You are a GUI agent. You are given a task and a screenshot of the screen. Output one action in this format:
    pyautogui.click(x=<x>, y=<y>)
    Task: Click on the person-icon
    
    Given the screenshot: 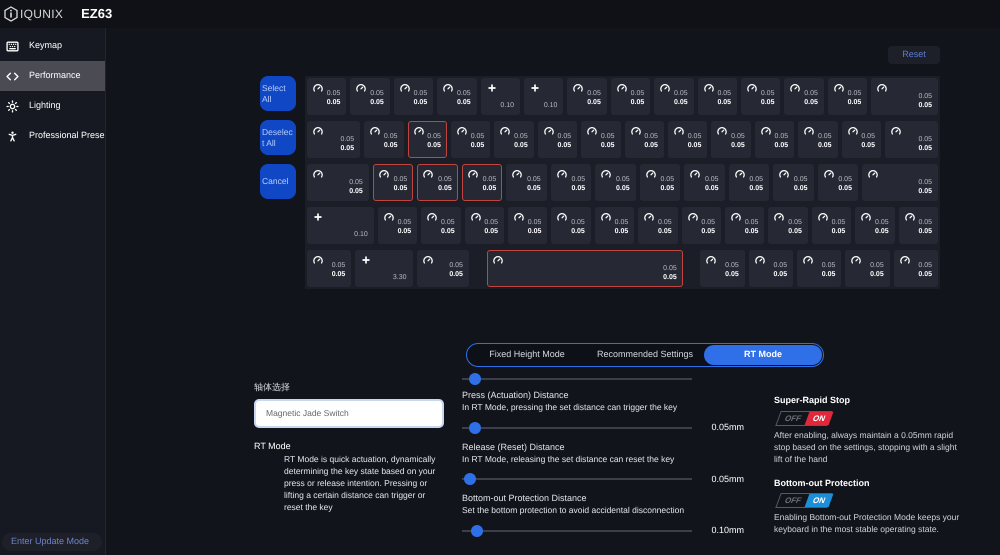 What is the action you would take?
    pyautogui.click(x=12, y=136)
    